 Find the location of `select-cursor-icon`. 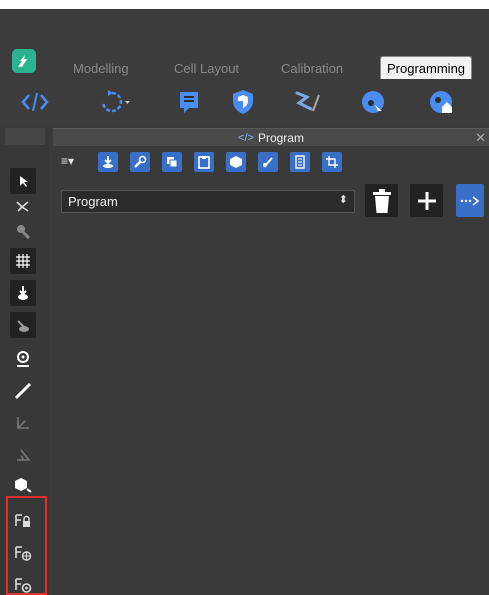

select-cursor-icon is located at coordinates (23, 181).